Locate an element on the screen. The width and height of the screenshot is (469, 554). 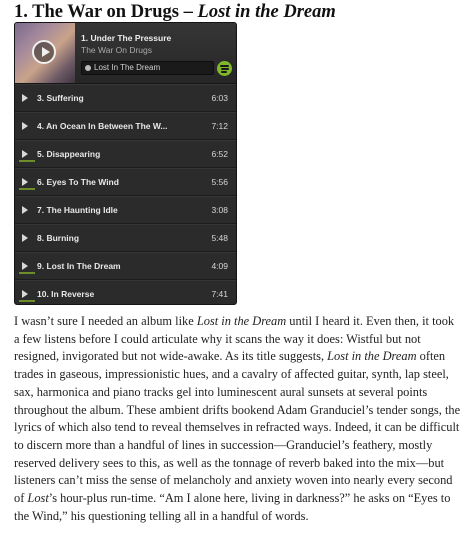
play-icon is located at coordinates (44, 52).